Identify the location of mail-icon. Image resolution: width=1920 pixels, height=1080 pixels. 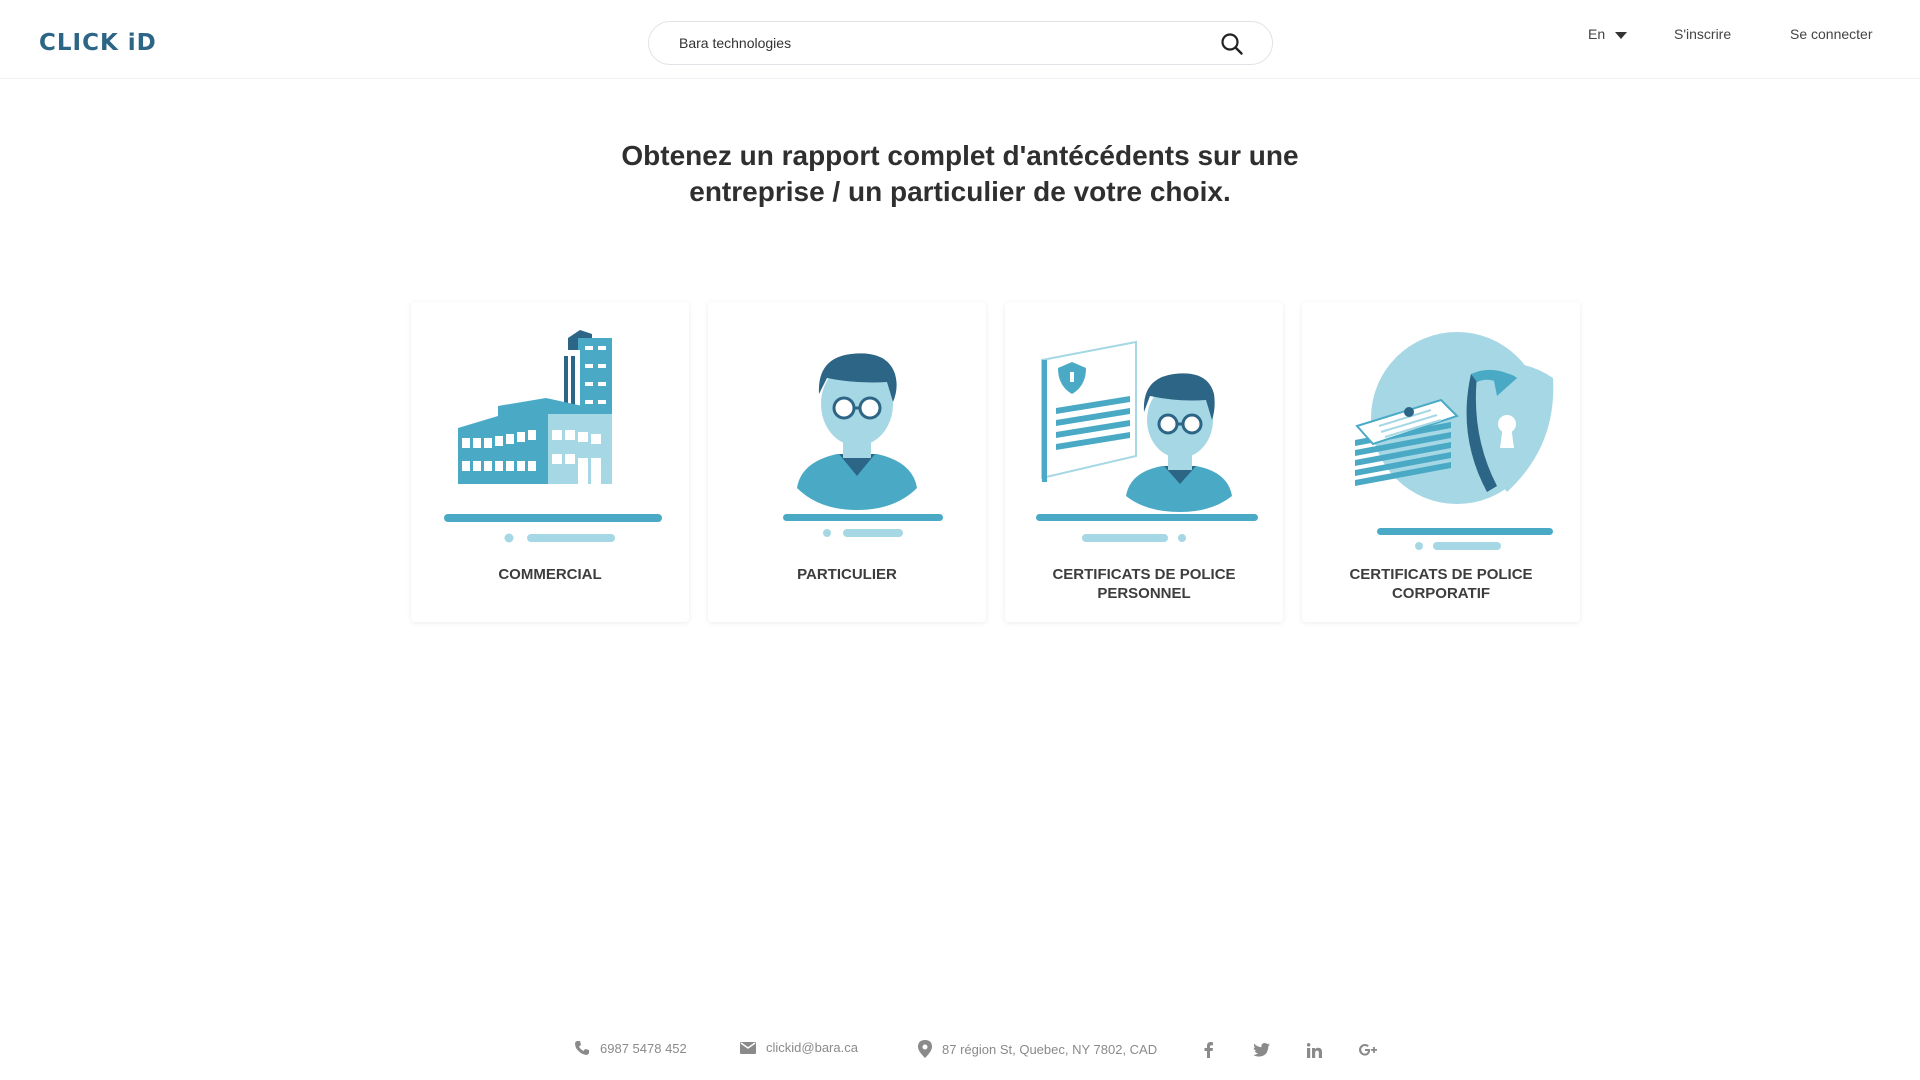
(748, 1047).